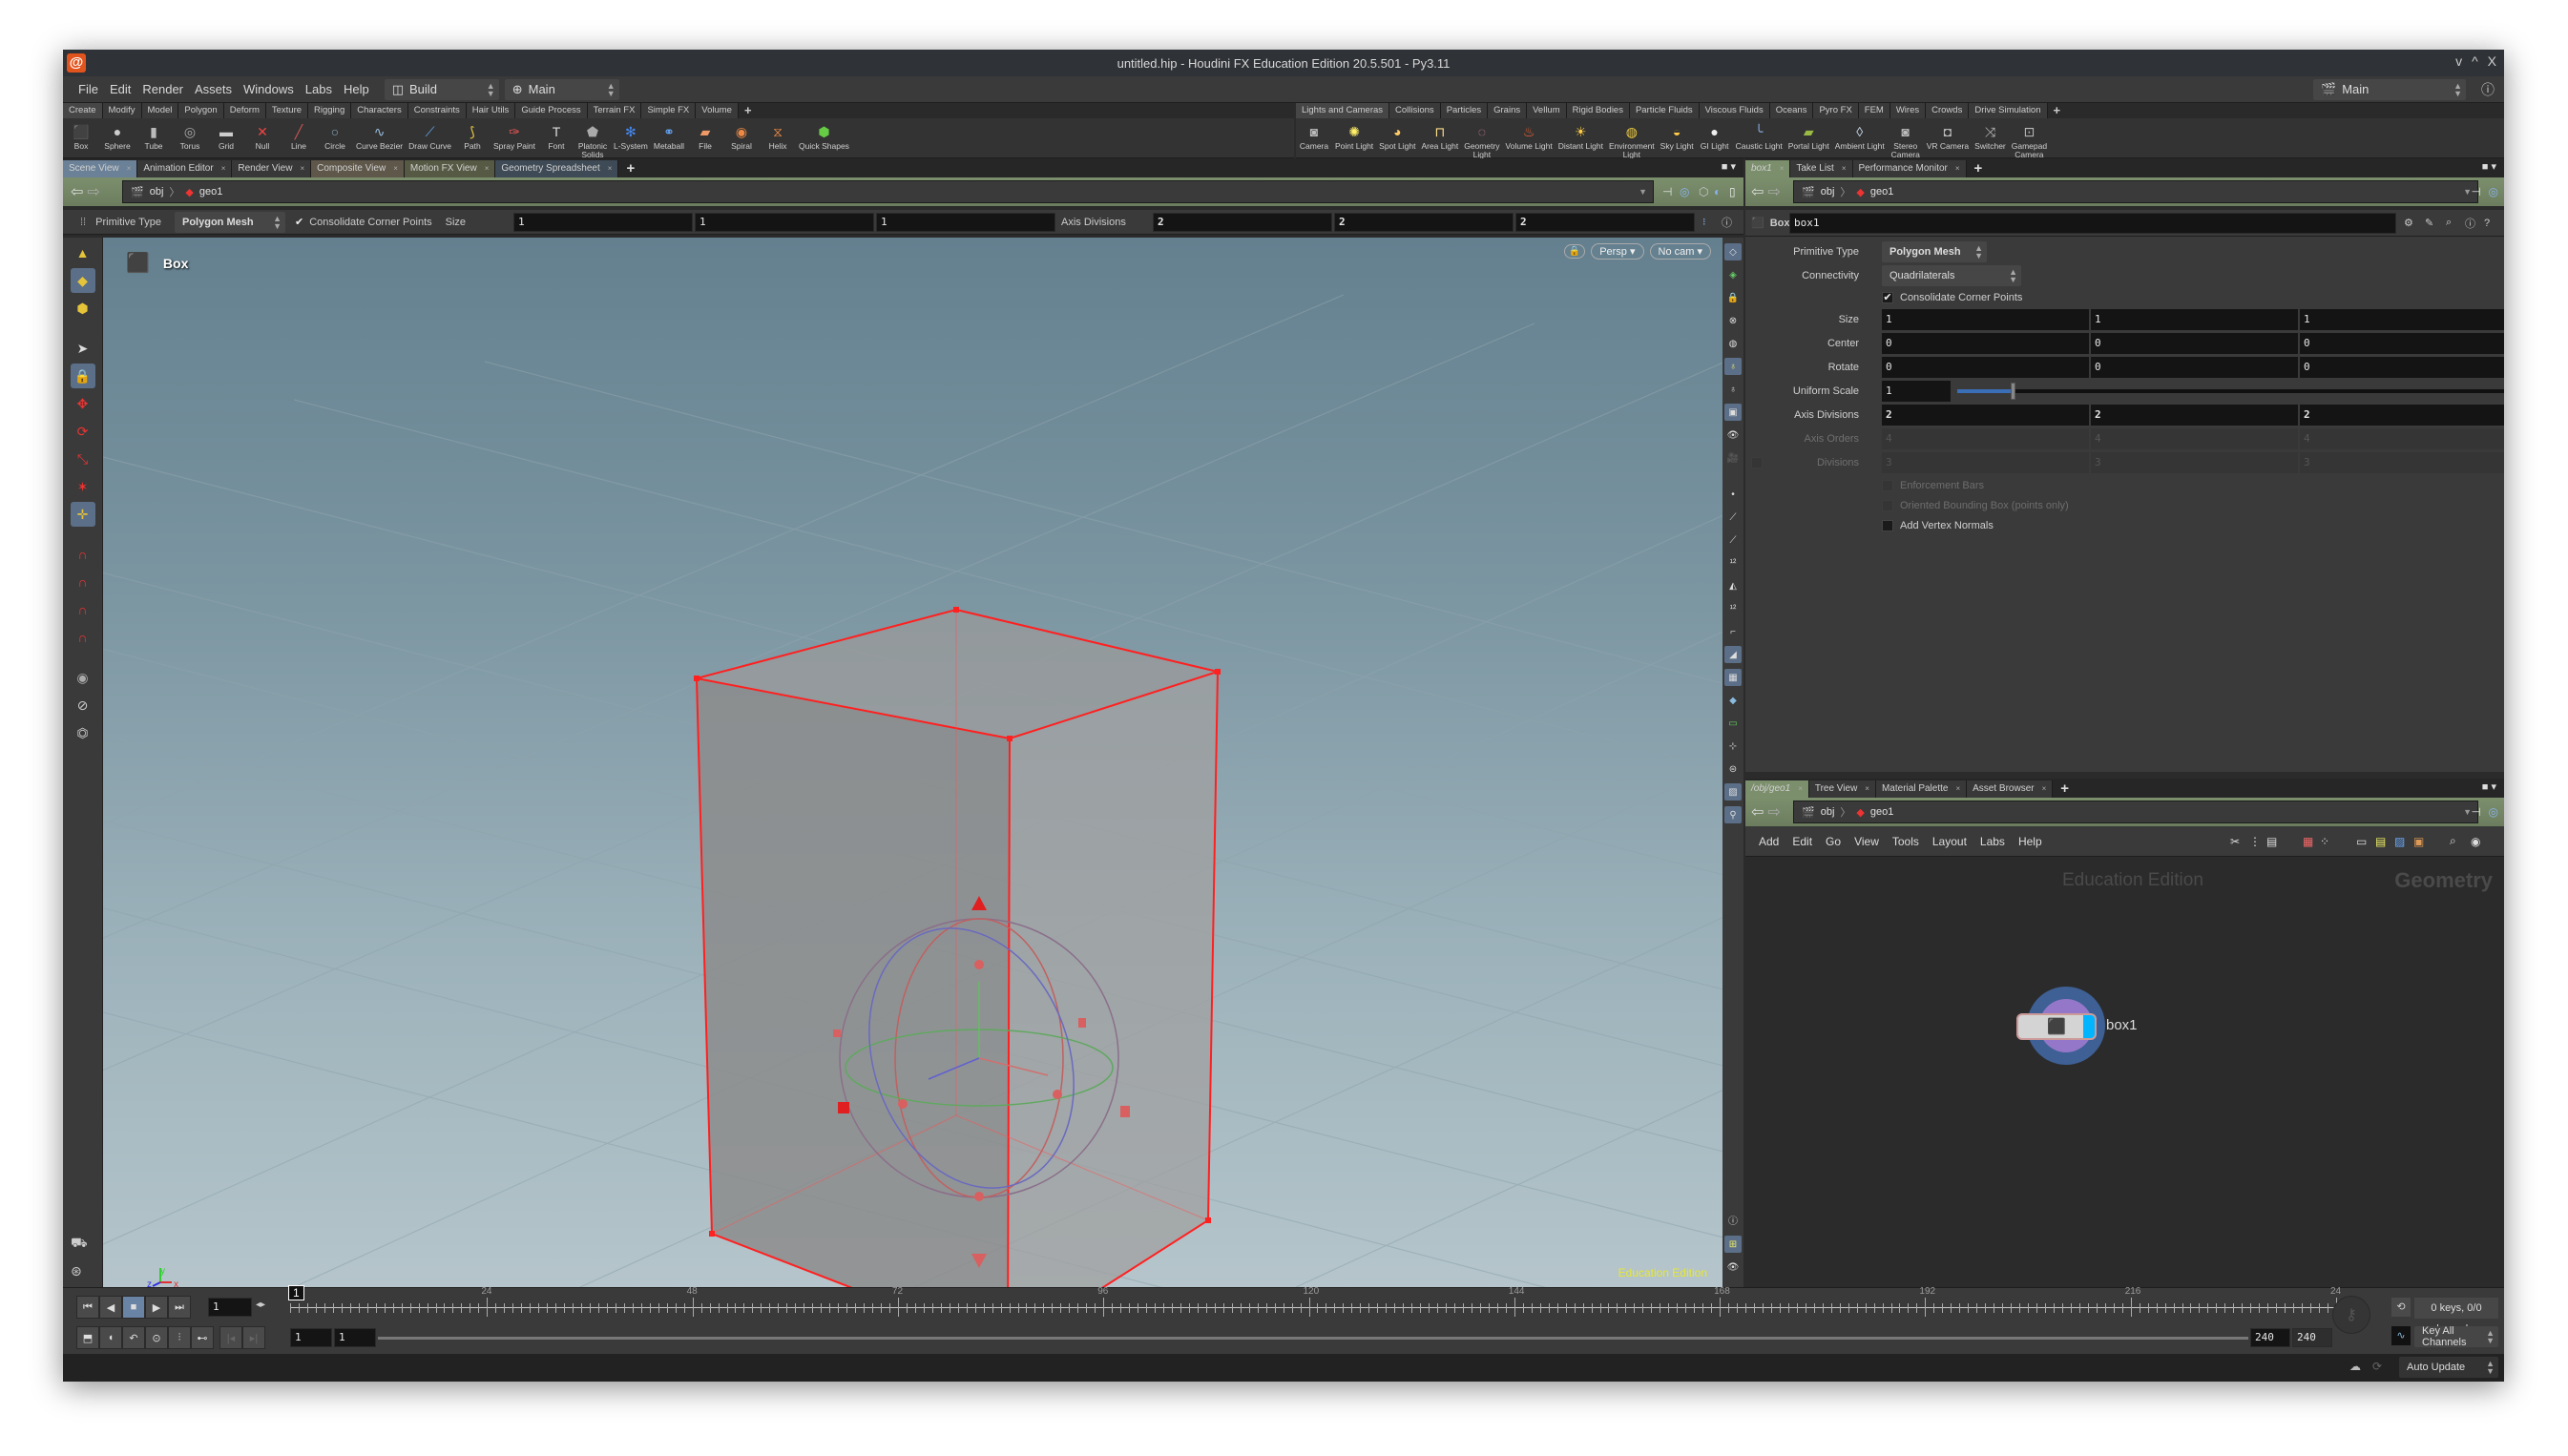 This screenshot has width=2568, height=1456. Describe the element at coordinates (551, 110) in the screenshot. I see `shelf-tab-guide-process: Guide Process` at that location.